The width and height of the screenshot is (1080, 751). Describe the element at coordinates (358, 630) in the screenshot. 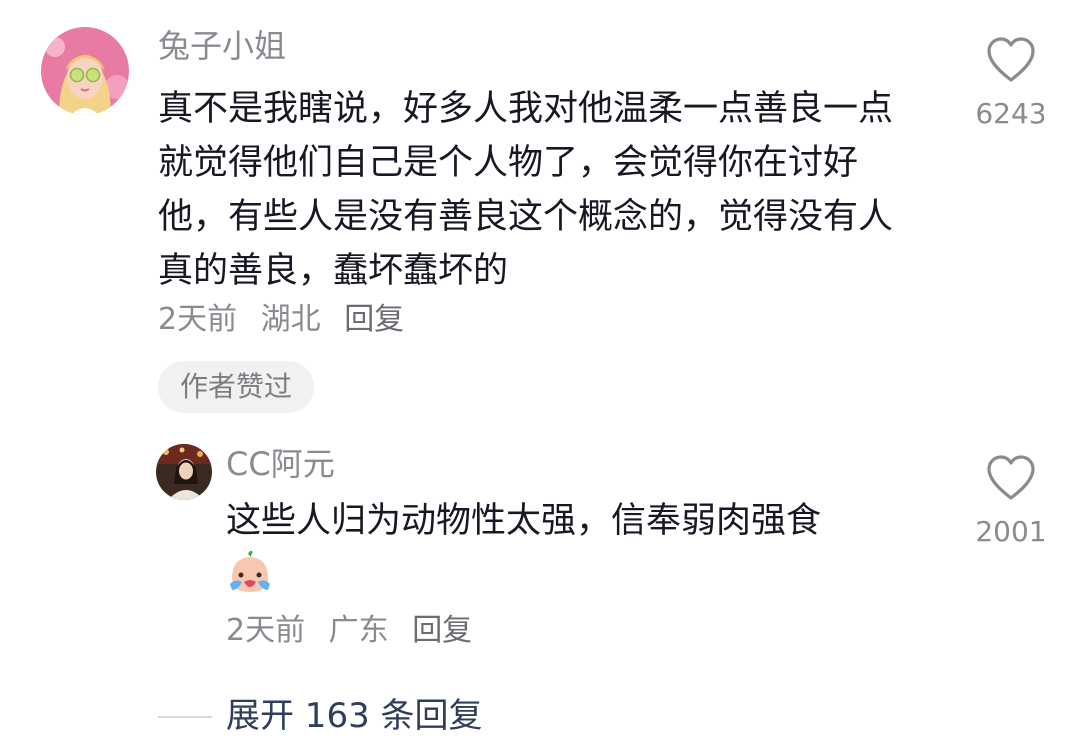

I see `reply-location: 广东` at that location.